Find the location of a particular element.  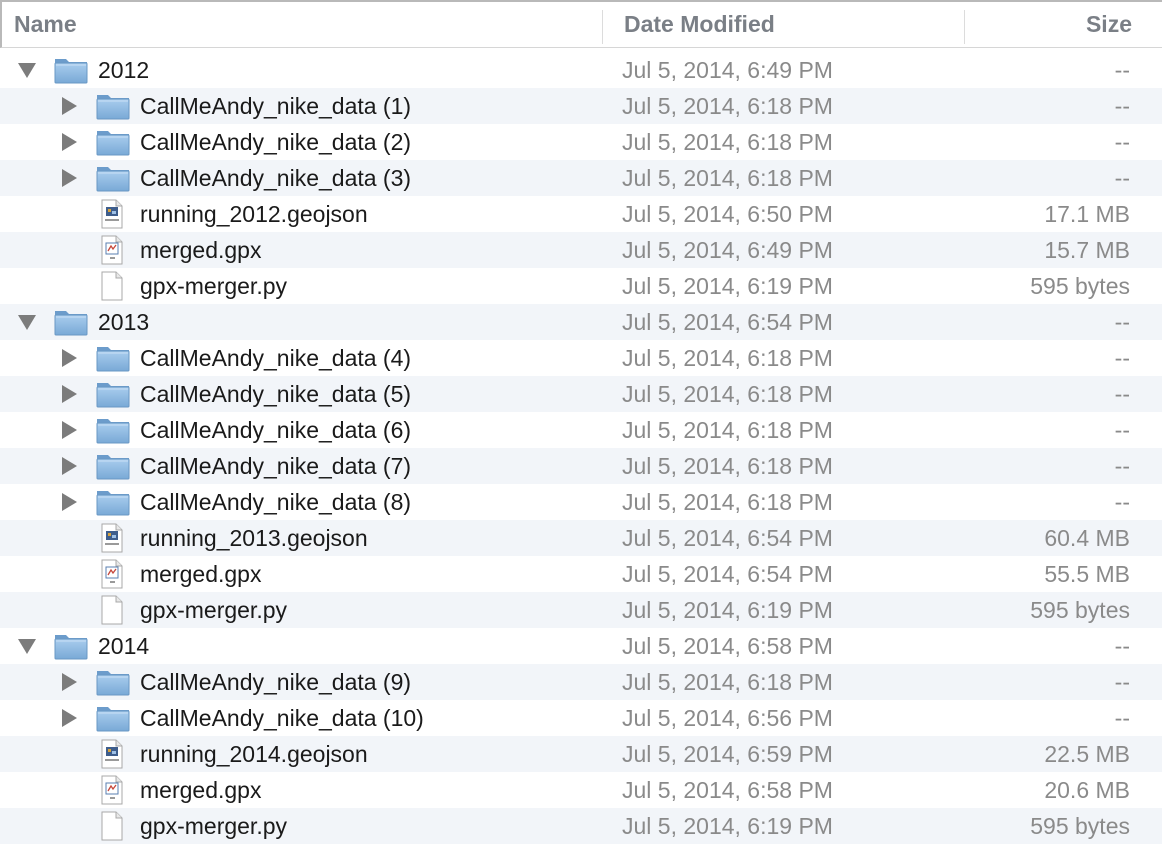

text-file-icon is located at coordinates (113, 610).